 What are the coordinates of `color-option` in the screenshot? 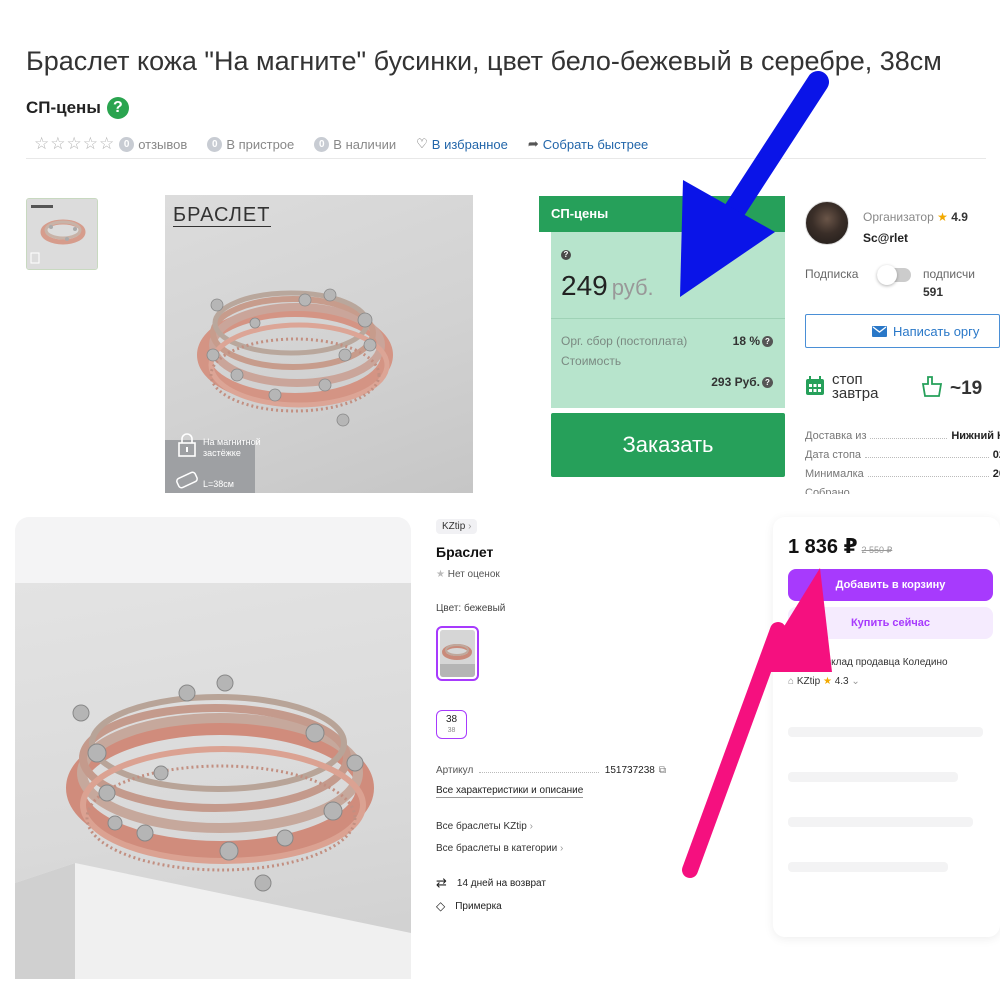 It's located at (457, 653).